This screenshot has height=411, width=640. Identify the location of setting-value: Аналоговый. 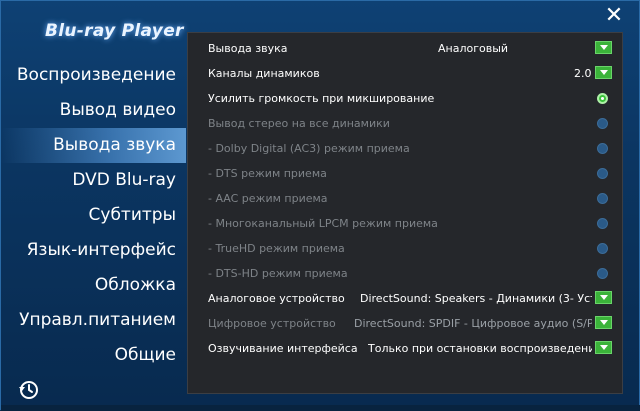
(473, 48).